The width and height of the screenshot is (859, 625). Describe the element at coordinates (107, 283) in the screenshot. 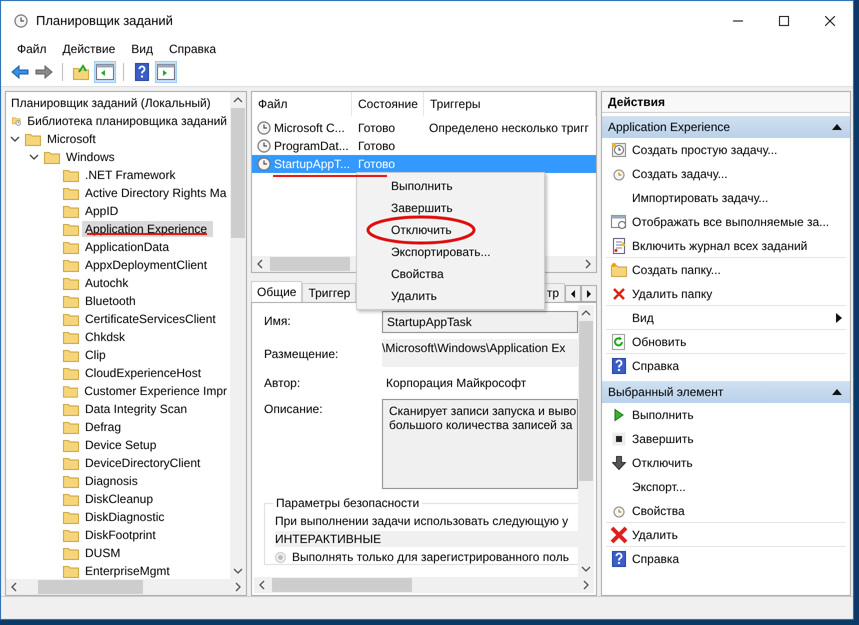

I see `tree-item: Autochk` at that location.